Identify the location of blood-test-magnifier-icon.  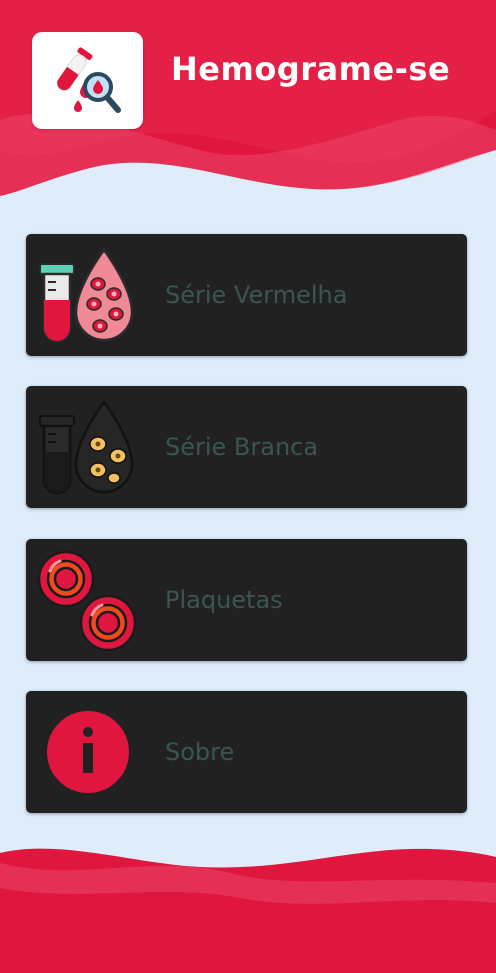
(88, 80).